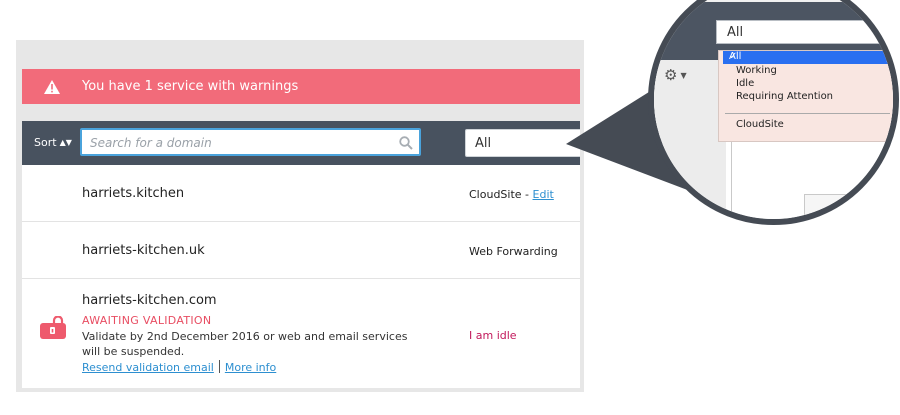  I want to click on dropdown-option-cloudsite: CloudSite, so click(760, 124).